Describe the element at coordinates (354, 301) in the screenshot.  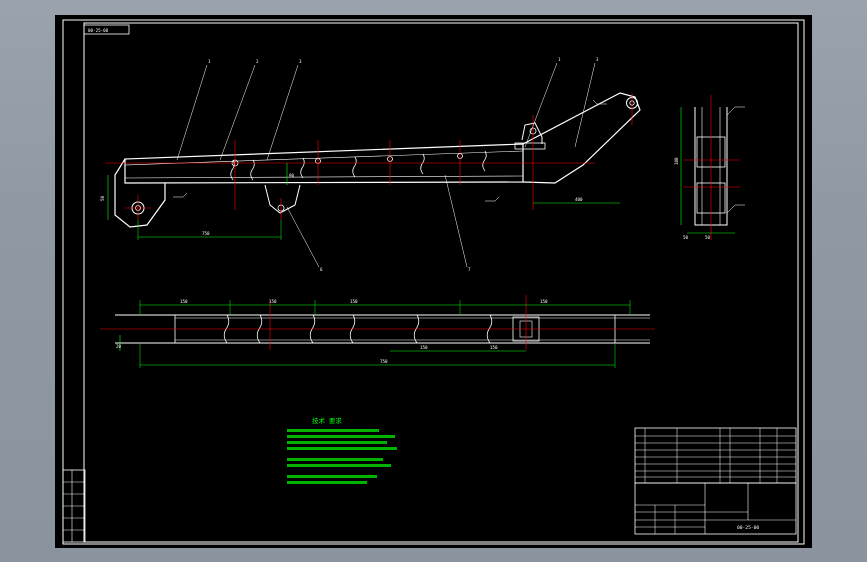
I see `plan-dim-top-3: 150` at that location.